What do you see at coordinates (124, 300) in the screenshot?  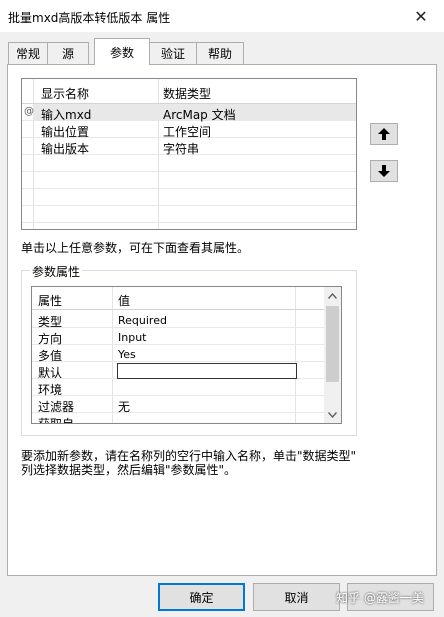 I see `column-header-value: 值` at bounding box center [124, 300].